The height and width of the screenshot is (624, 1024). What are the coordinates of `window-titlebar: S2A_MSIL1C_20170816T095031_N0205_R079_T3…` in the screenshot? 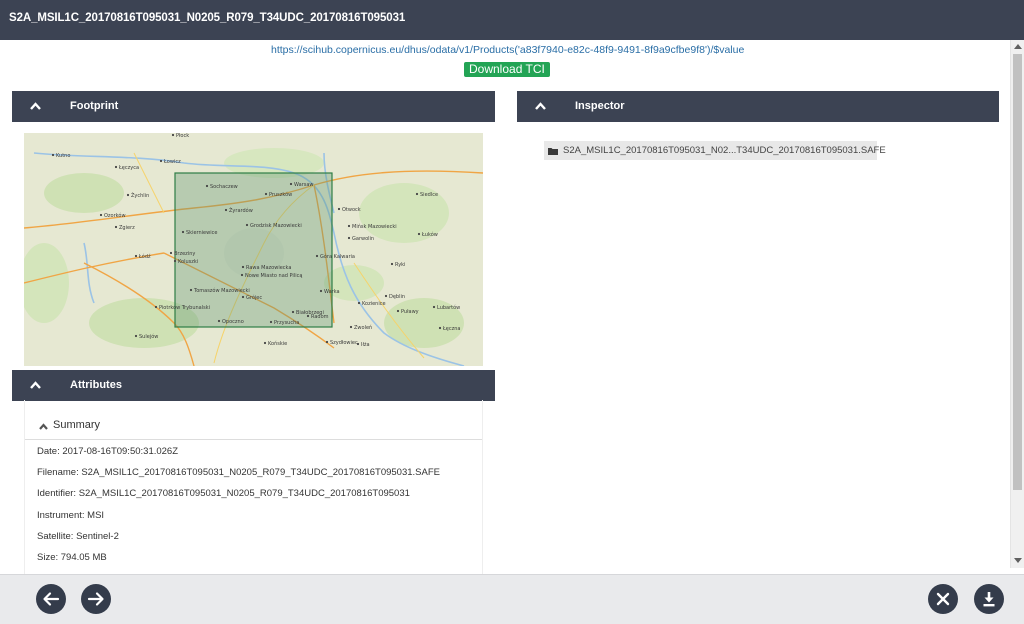 It's located at (512, 20).